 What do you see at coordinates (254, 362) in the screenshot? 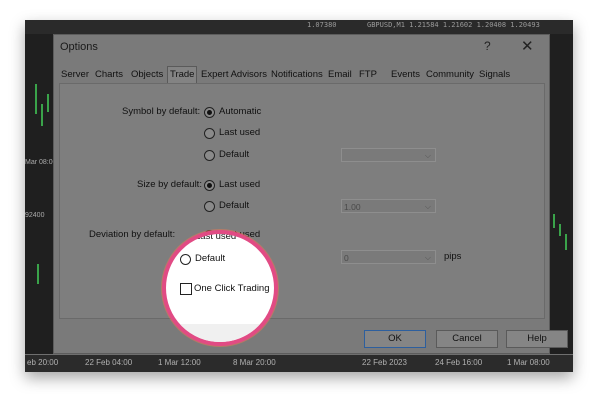
I see `axis-date: 8 Mar 20:00` at bounding box center [254, 362].